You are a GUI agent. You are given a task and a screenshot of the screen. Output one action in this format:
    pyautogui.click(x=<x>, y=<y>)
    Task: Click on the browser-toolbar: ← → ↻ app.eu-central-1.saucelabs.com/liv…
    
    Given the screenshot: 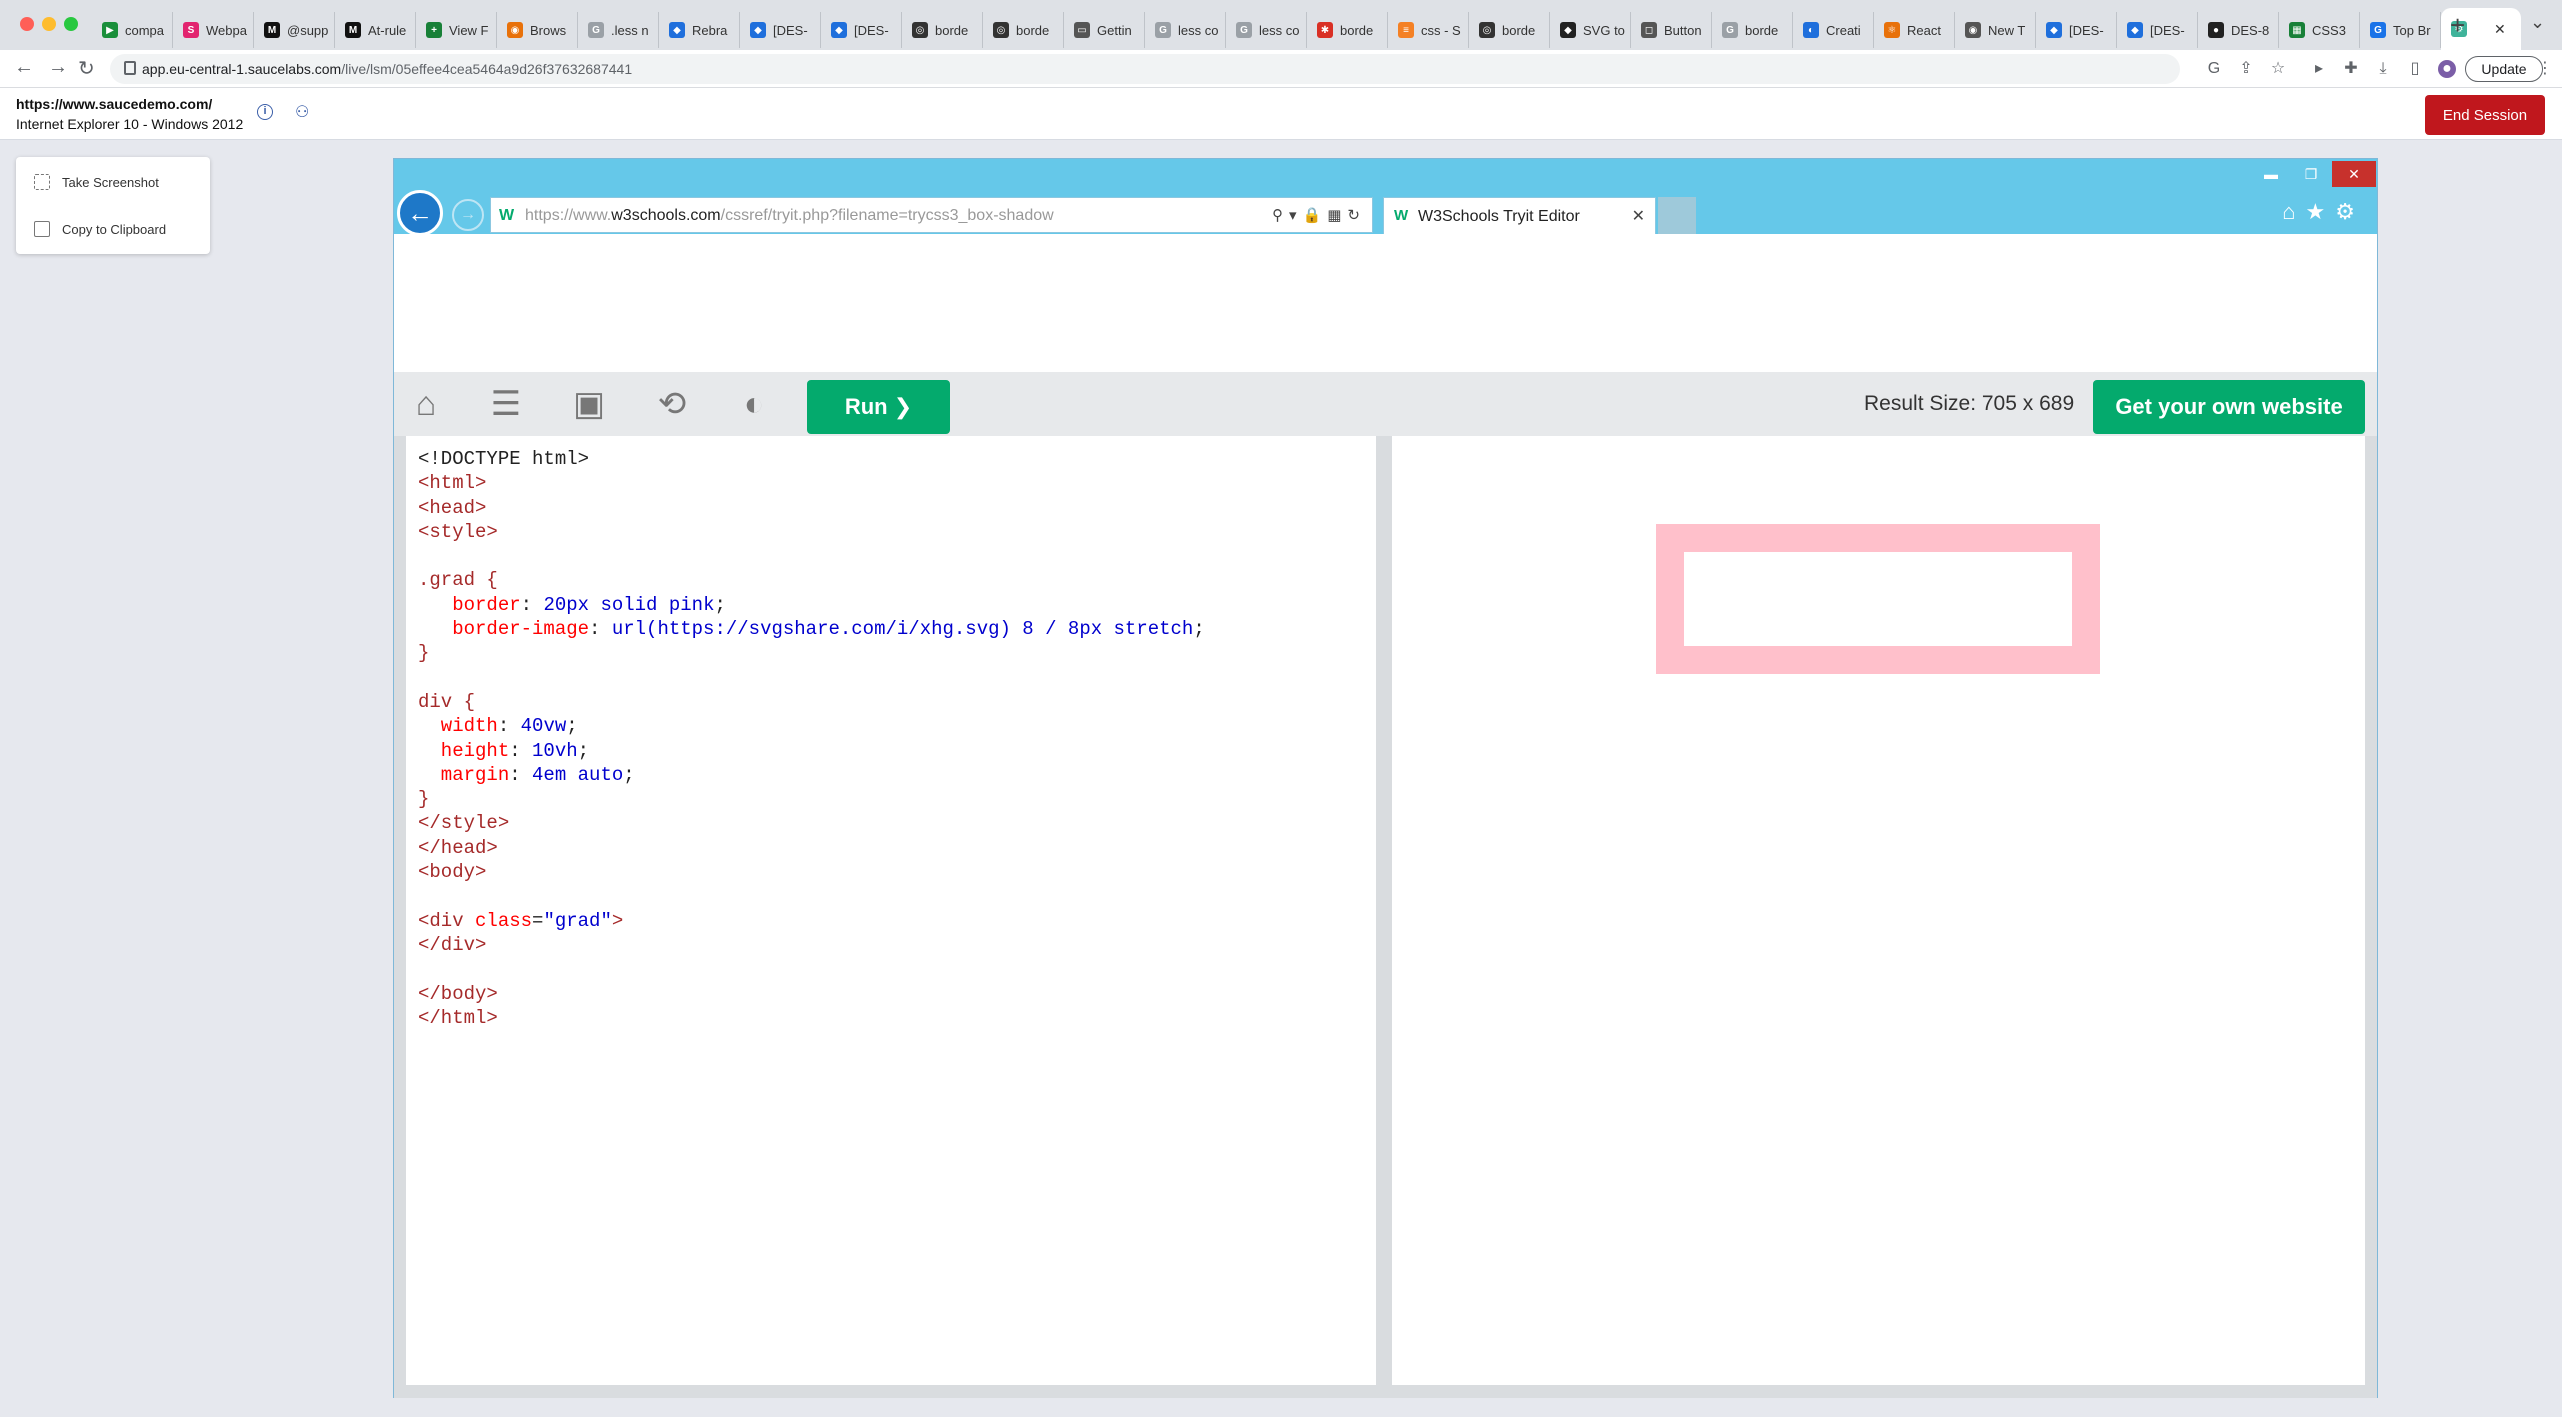 What is the action you would take?
    pyautogui.click(x=1281, y=69)
    